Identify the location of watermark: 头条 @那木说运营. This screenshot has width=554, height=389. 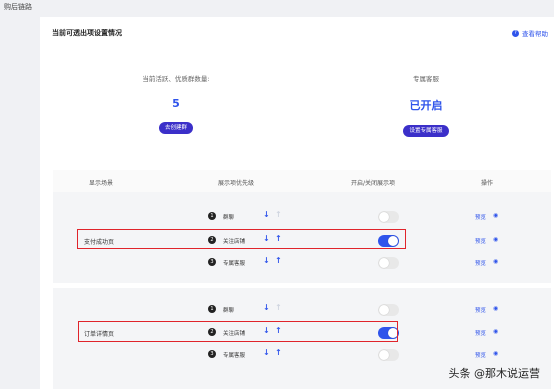
(494, 373).